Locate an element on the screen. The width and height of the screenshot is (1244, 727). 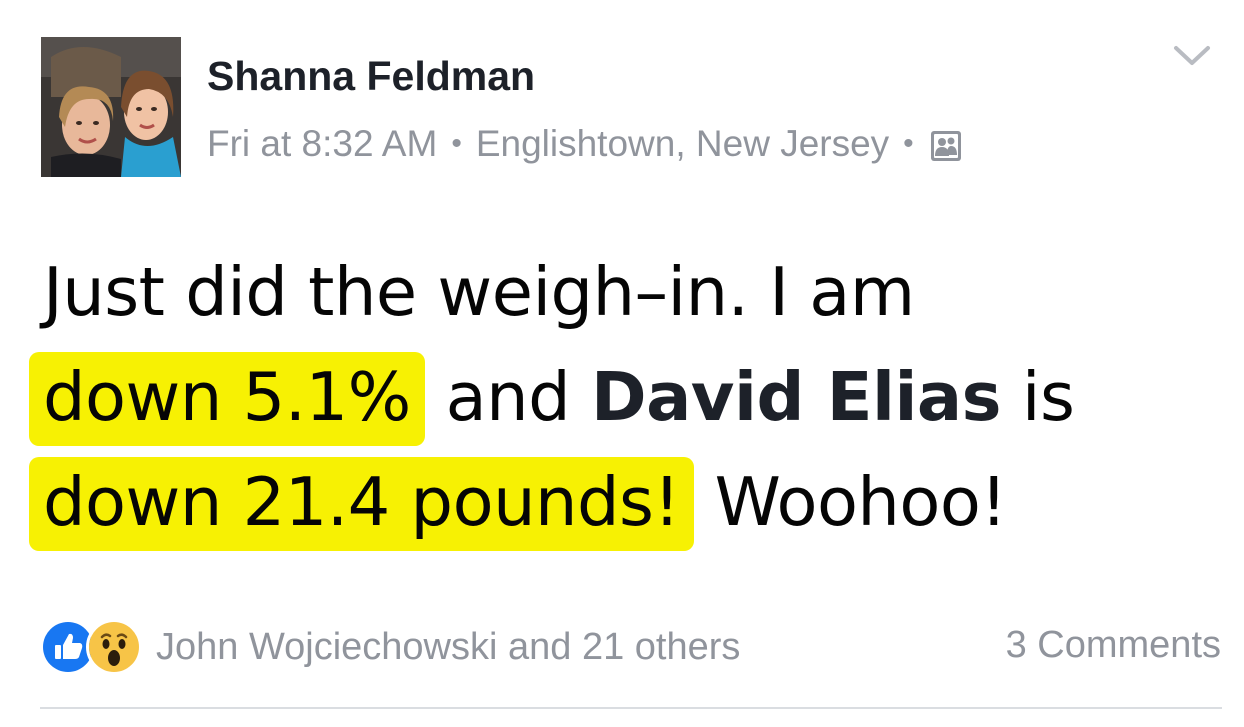
friends-icon is located at coordinates (946, 144).